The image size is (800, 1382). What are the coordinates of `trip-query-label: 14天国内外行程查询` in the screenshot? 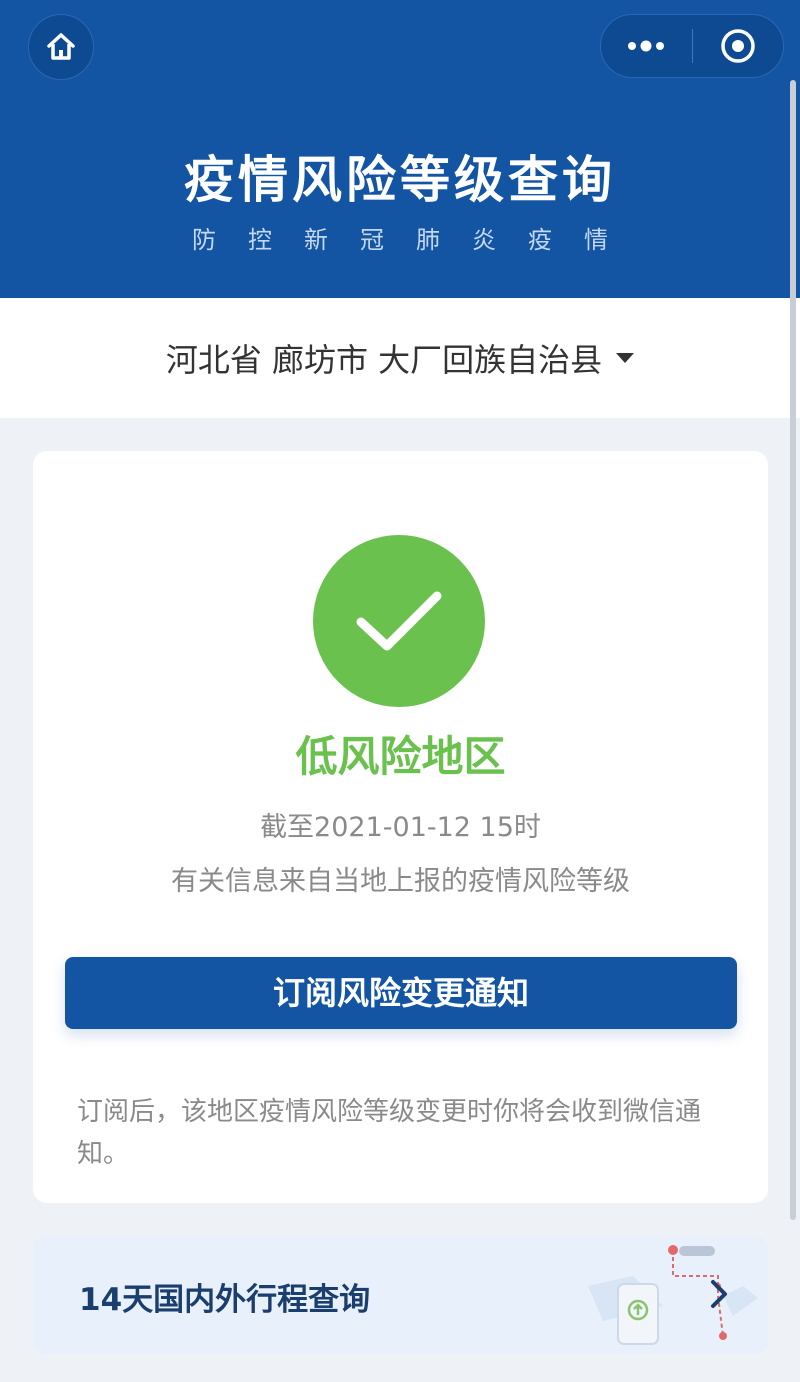 It's located at (225, 1300).